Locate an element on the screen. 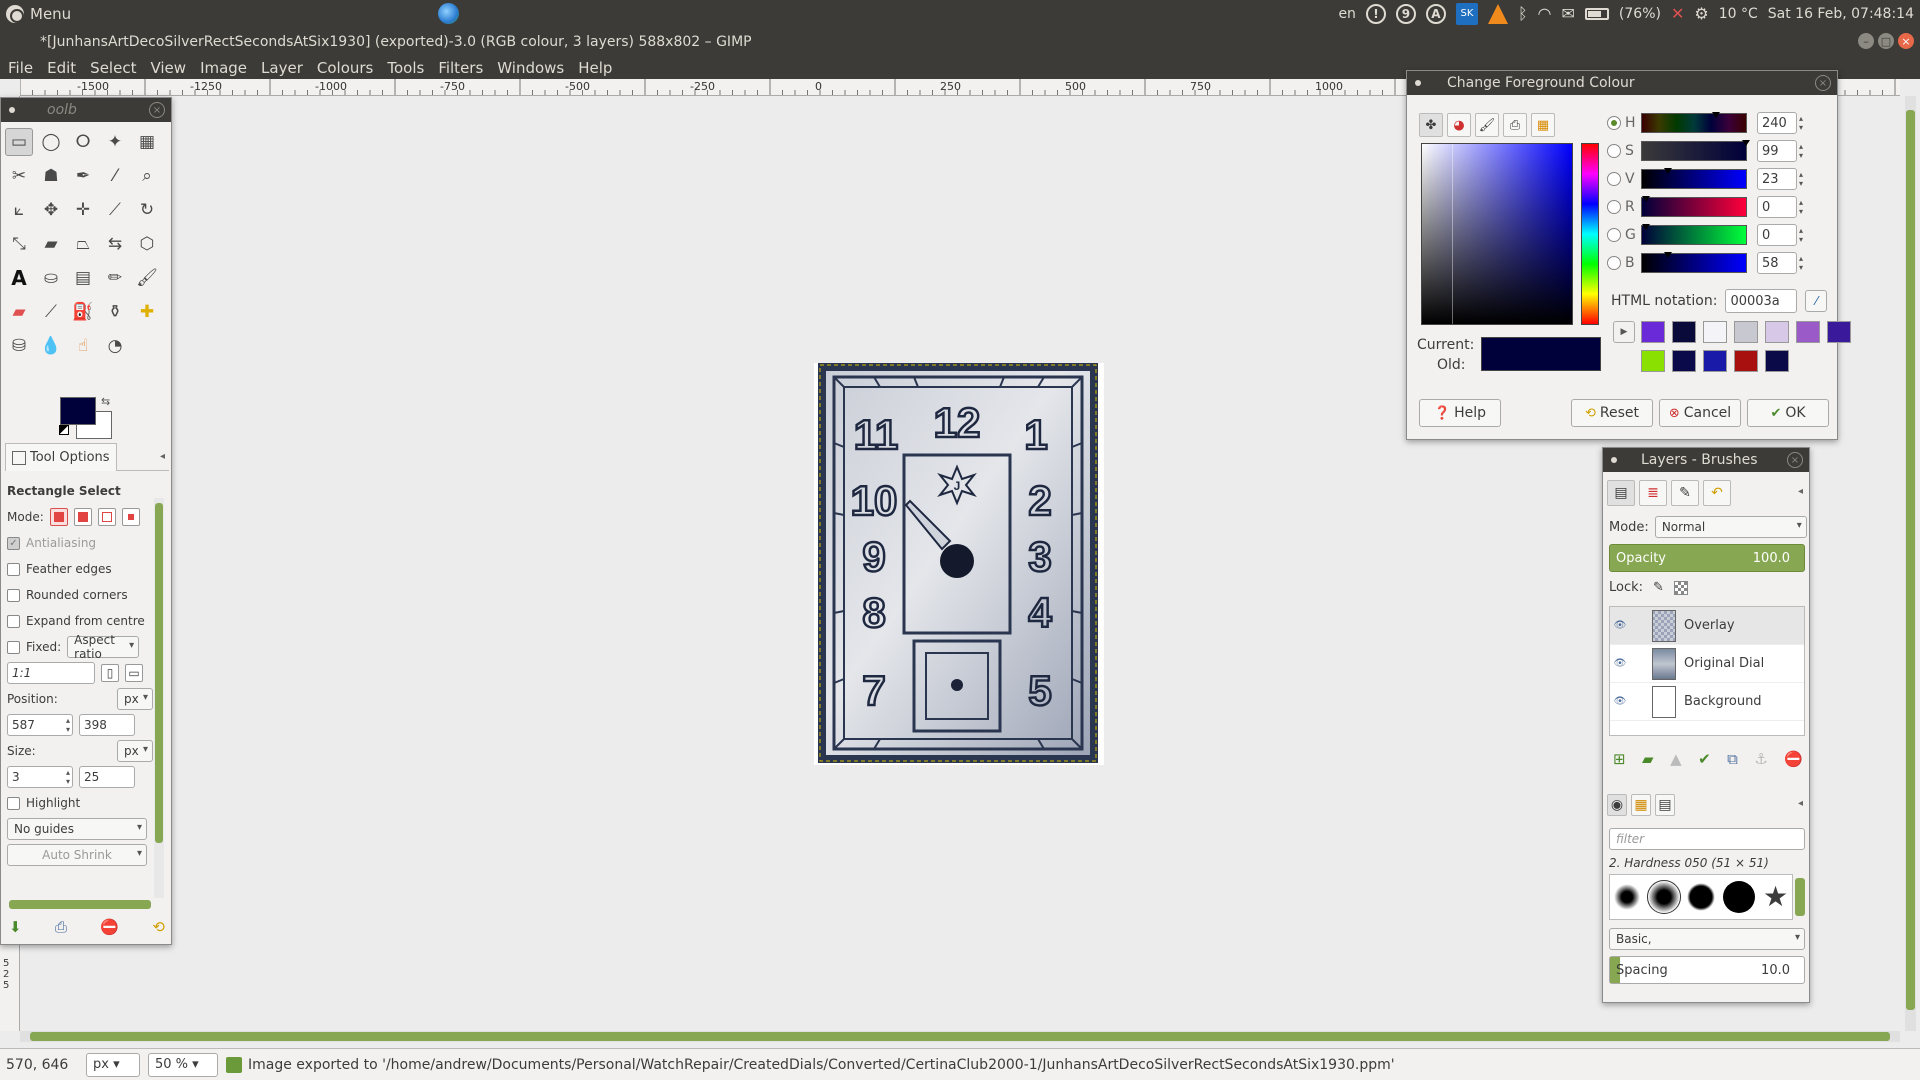 This screenshot has height=1080, width=1920. shear-tool-icon: ▰ is located at coordinates (51, 244).